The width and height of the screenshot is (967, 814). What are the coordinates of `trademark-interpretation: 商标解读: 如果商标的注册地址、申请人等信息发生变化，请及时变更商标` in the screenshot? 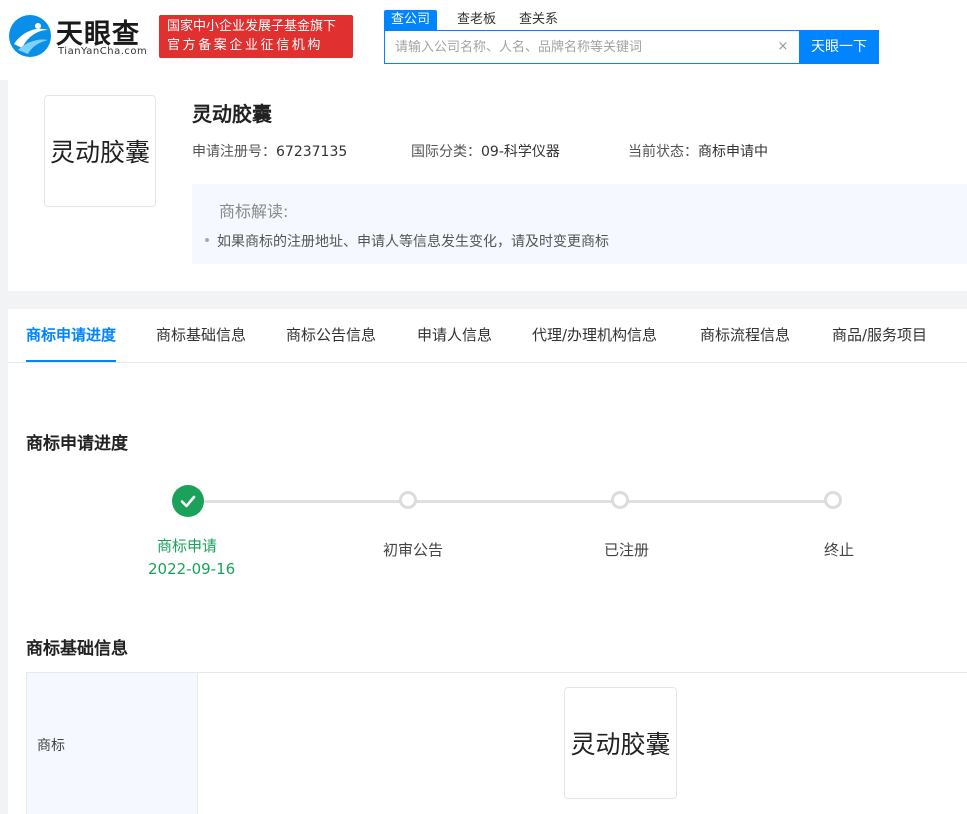 It's located at (579, 224).